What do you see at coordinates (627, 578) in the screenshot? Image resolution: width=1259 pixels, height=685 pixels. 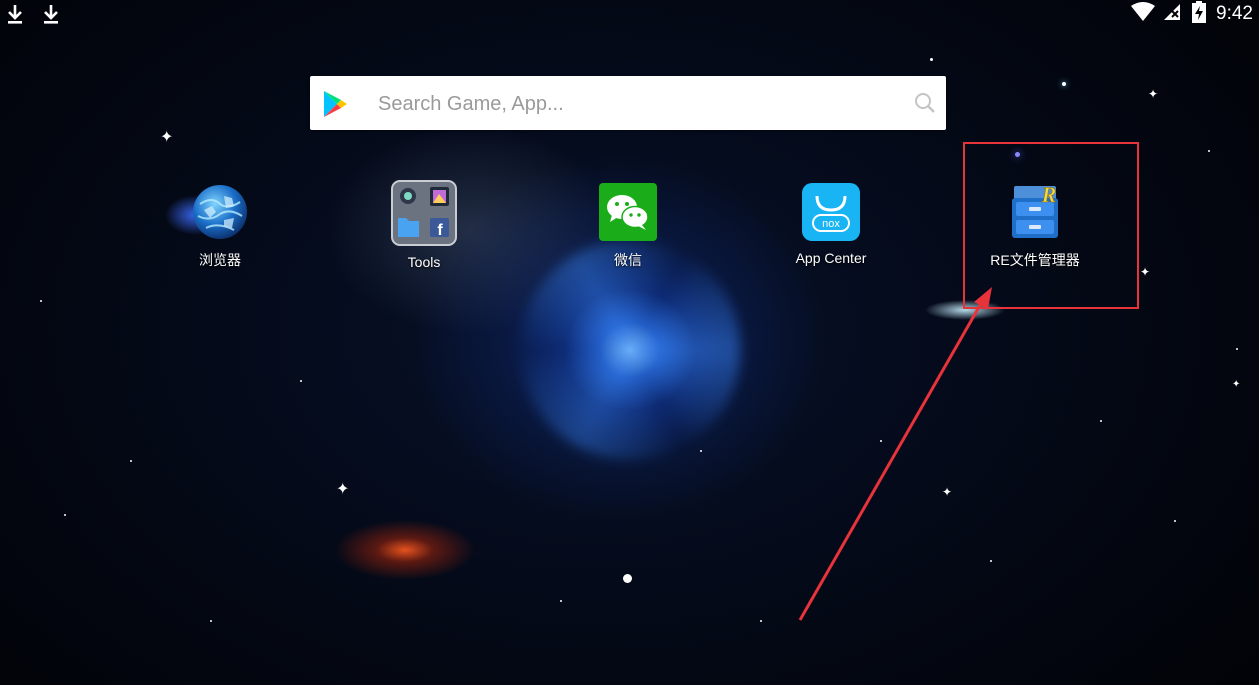 I see `page-indicator-dot` at bounding box center [627, 578].